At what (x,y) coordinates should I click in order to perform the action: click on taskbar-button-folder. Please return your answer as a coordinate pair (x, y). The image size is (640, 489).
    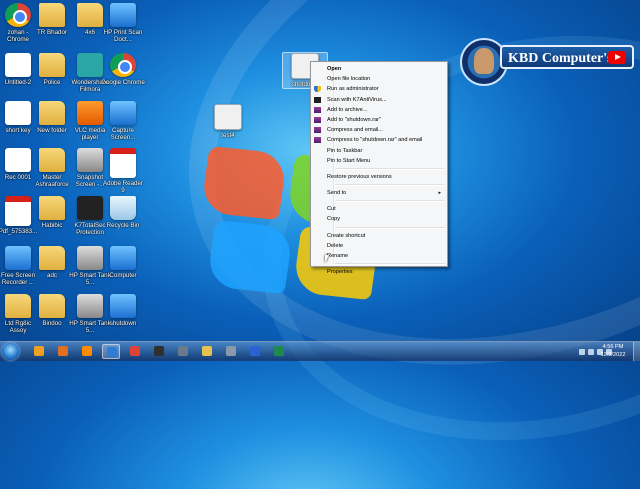
    Looking at the image, I should click on (207, 351).